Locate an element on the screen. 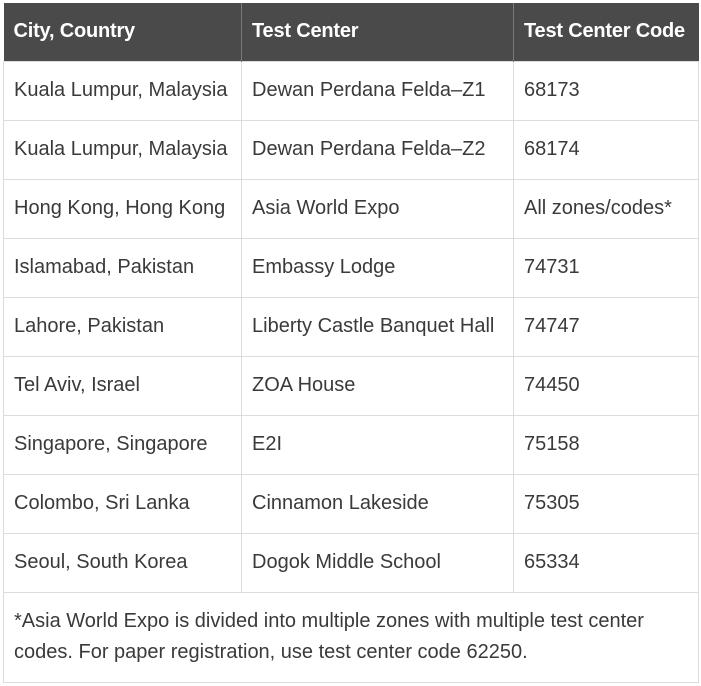 This screenshot has width=701, height=686. cell-test-center-code: 74731 is located at coordinates (606, 267).